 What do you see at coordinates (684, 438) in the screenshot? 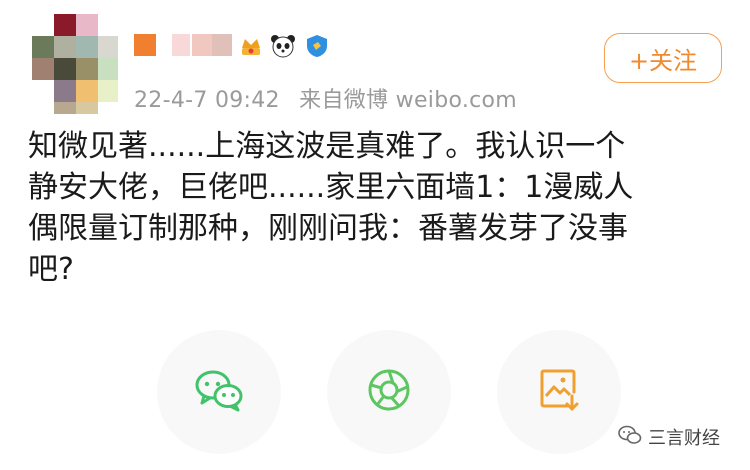
I see `watermark-text: 三言财经` at bounding box center [684, 438].